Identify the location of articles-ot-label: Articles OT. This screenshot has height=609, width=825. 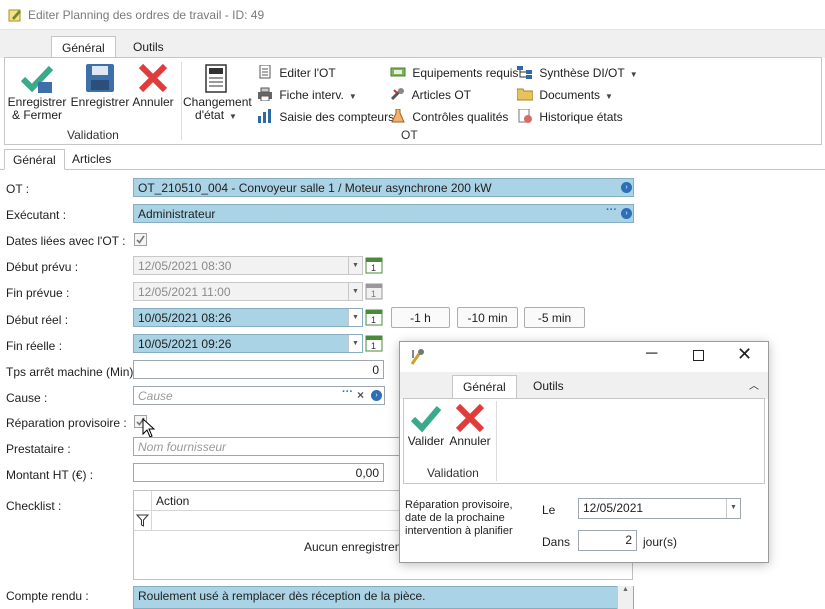
(441, 95).